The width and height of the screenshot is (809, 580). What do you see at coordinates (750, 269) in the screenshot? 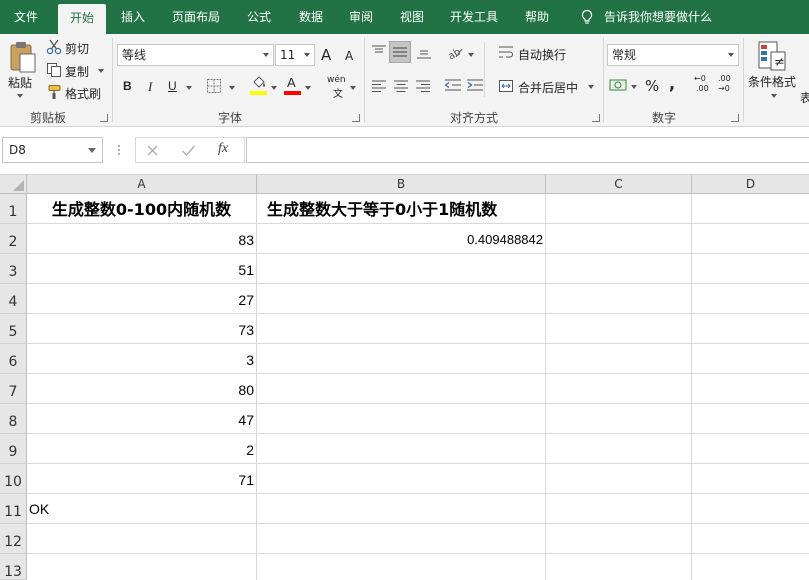
I see `cell-d3` at bounding box center [750, 269].